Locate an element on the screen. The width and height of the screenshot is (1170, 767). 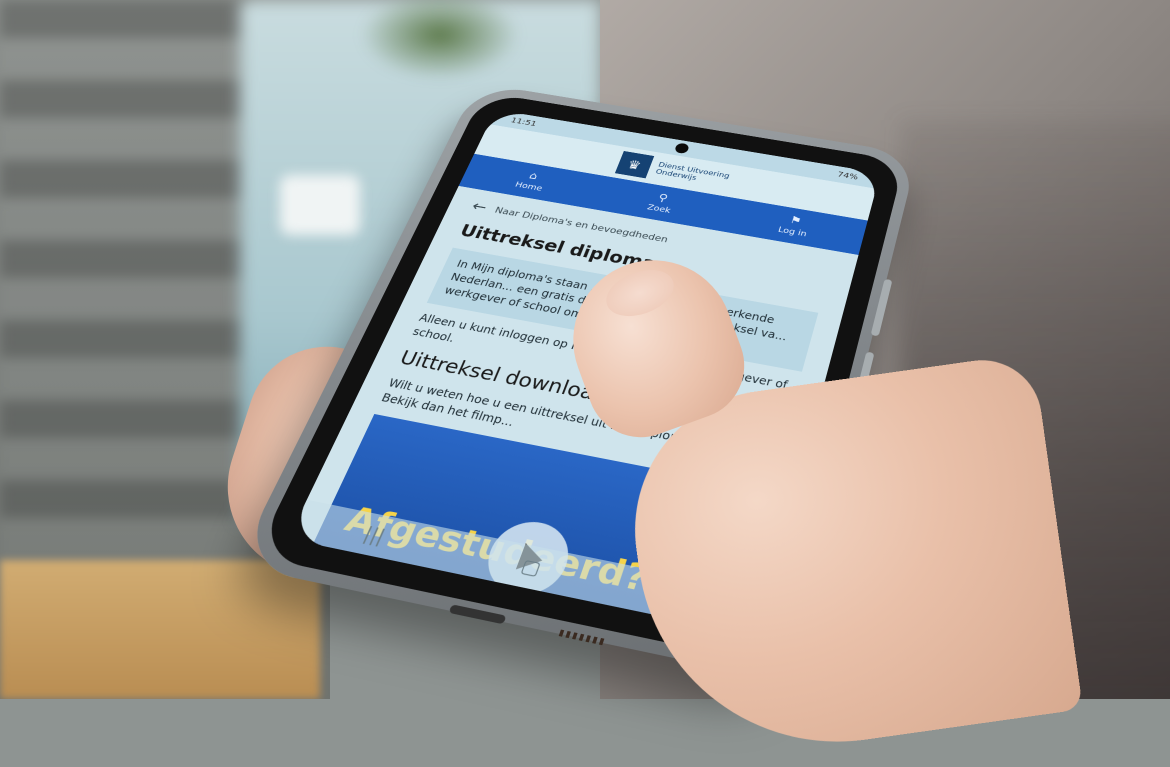
nav-home: ⌂ Home is located at coordinates (531, 181).